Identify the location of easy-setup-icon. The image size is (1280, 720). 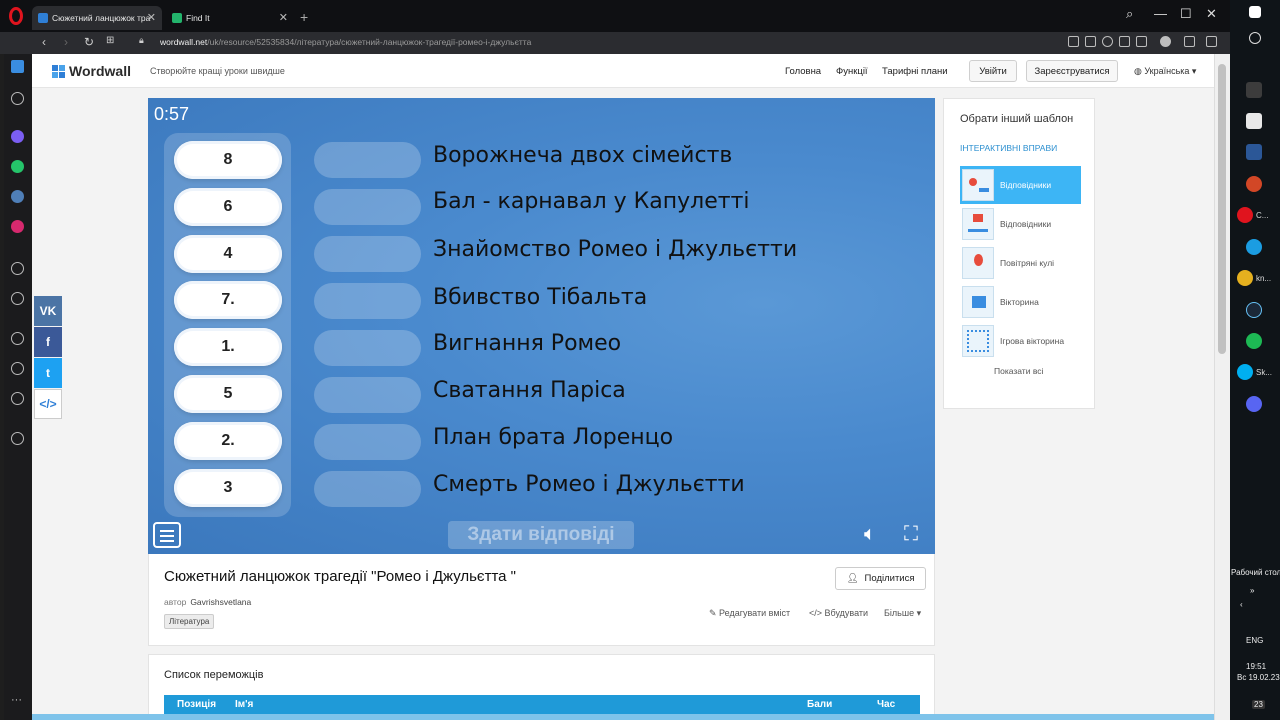
(1211, 41).